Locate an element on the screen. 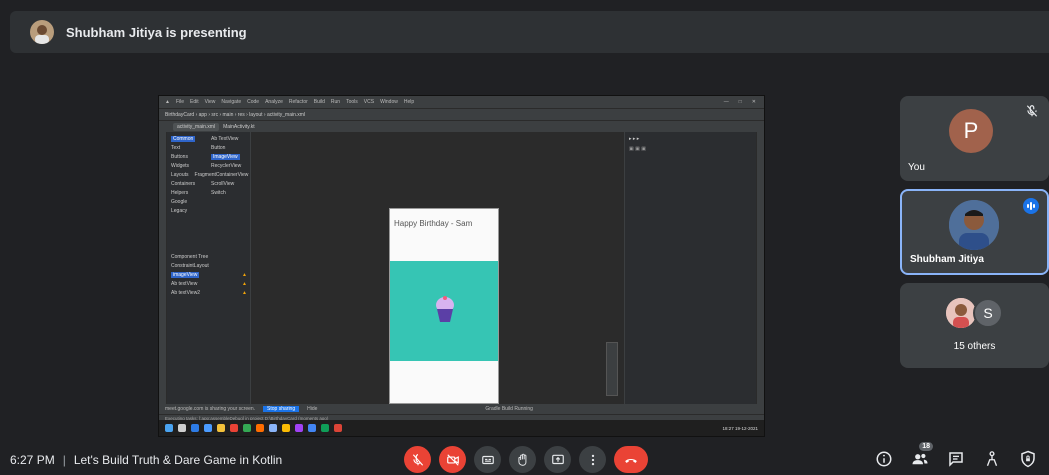 This screenshot has height=475, width=1049. device-preview: Happy Birthday - Sam is located at coordinates (444, 306).